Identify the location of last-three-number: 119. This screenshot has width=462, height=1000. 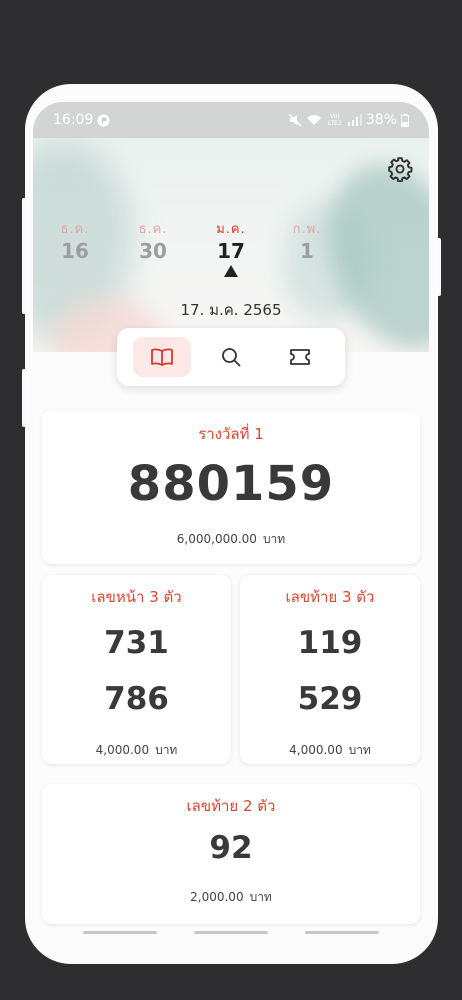
(330, 643).